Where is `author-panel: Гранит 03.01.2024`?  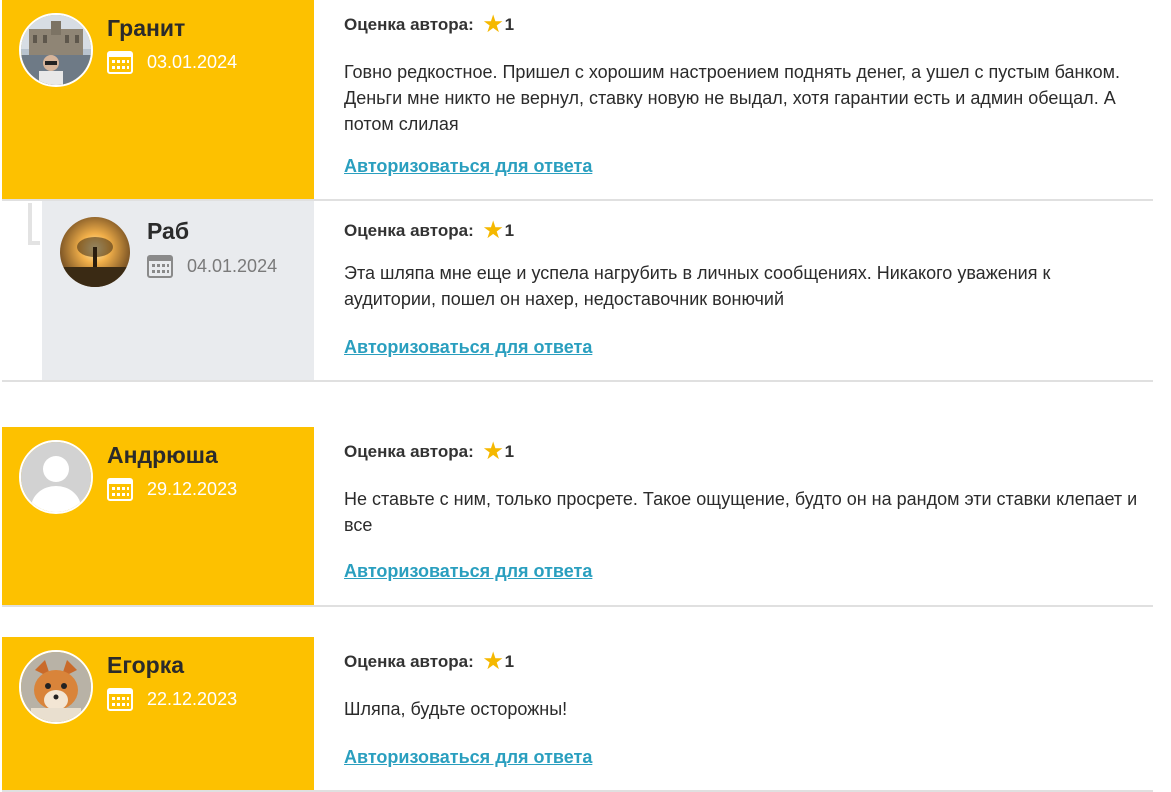 author-panel: Гранит 03.01.2024 is located at coordinates (158, 99).